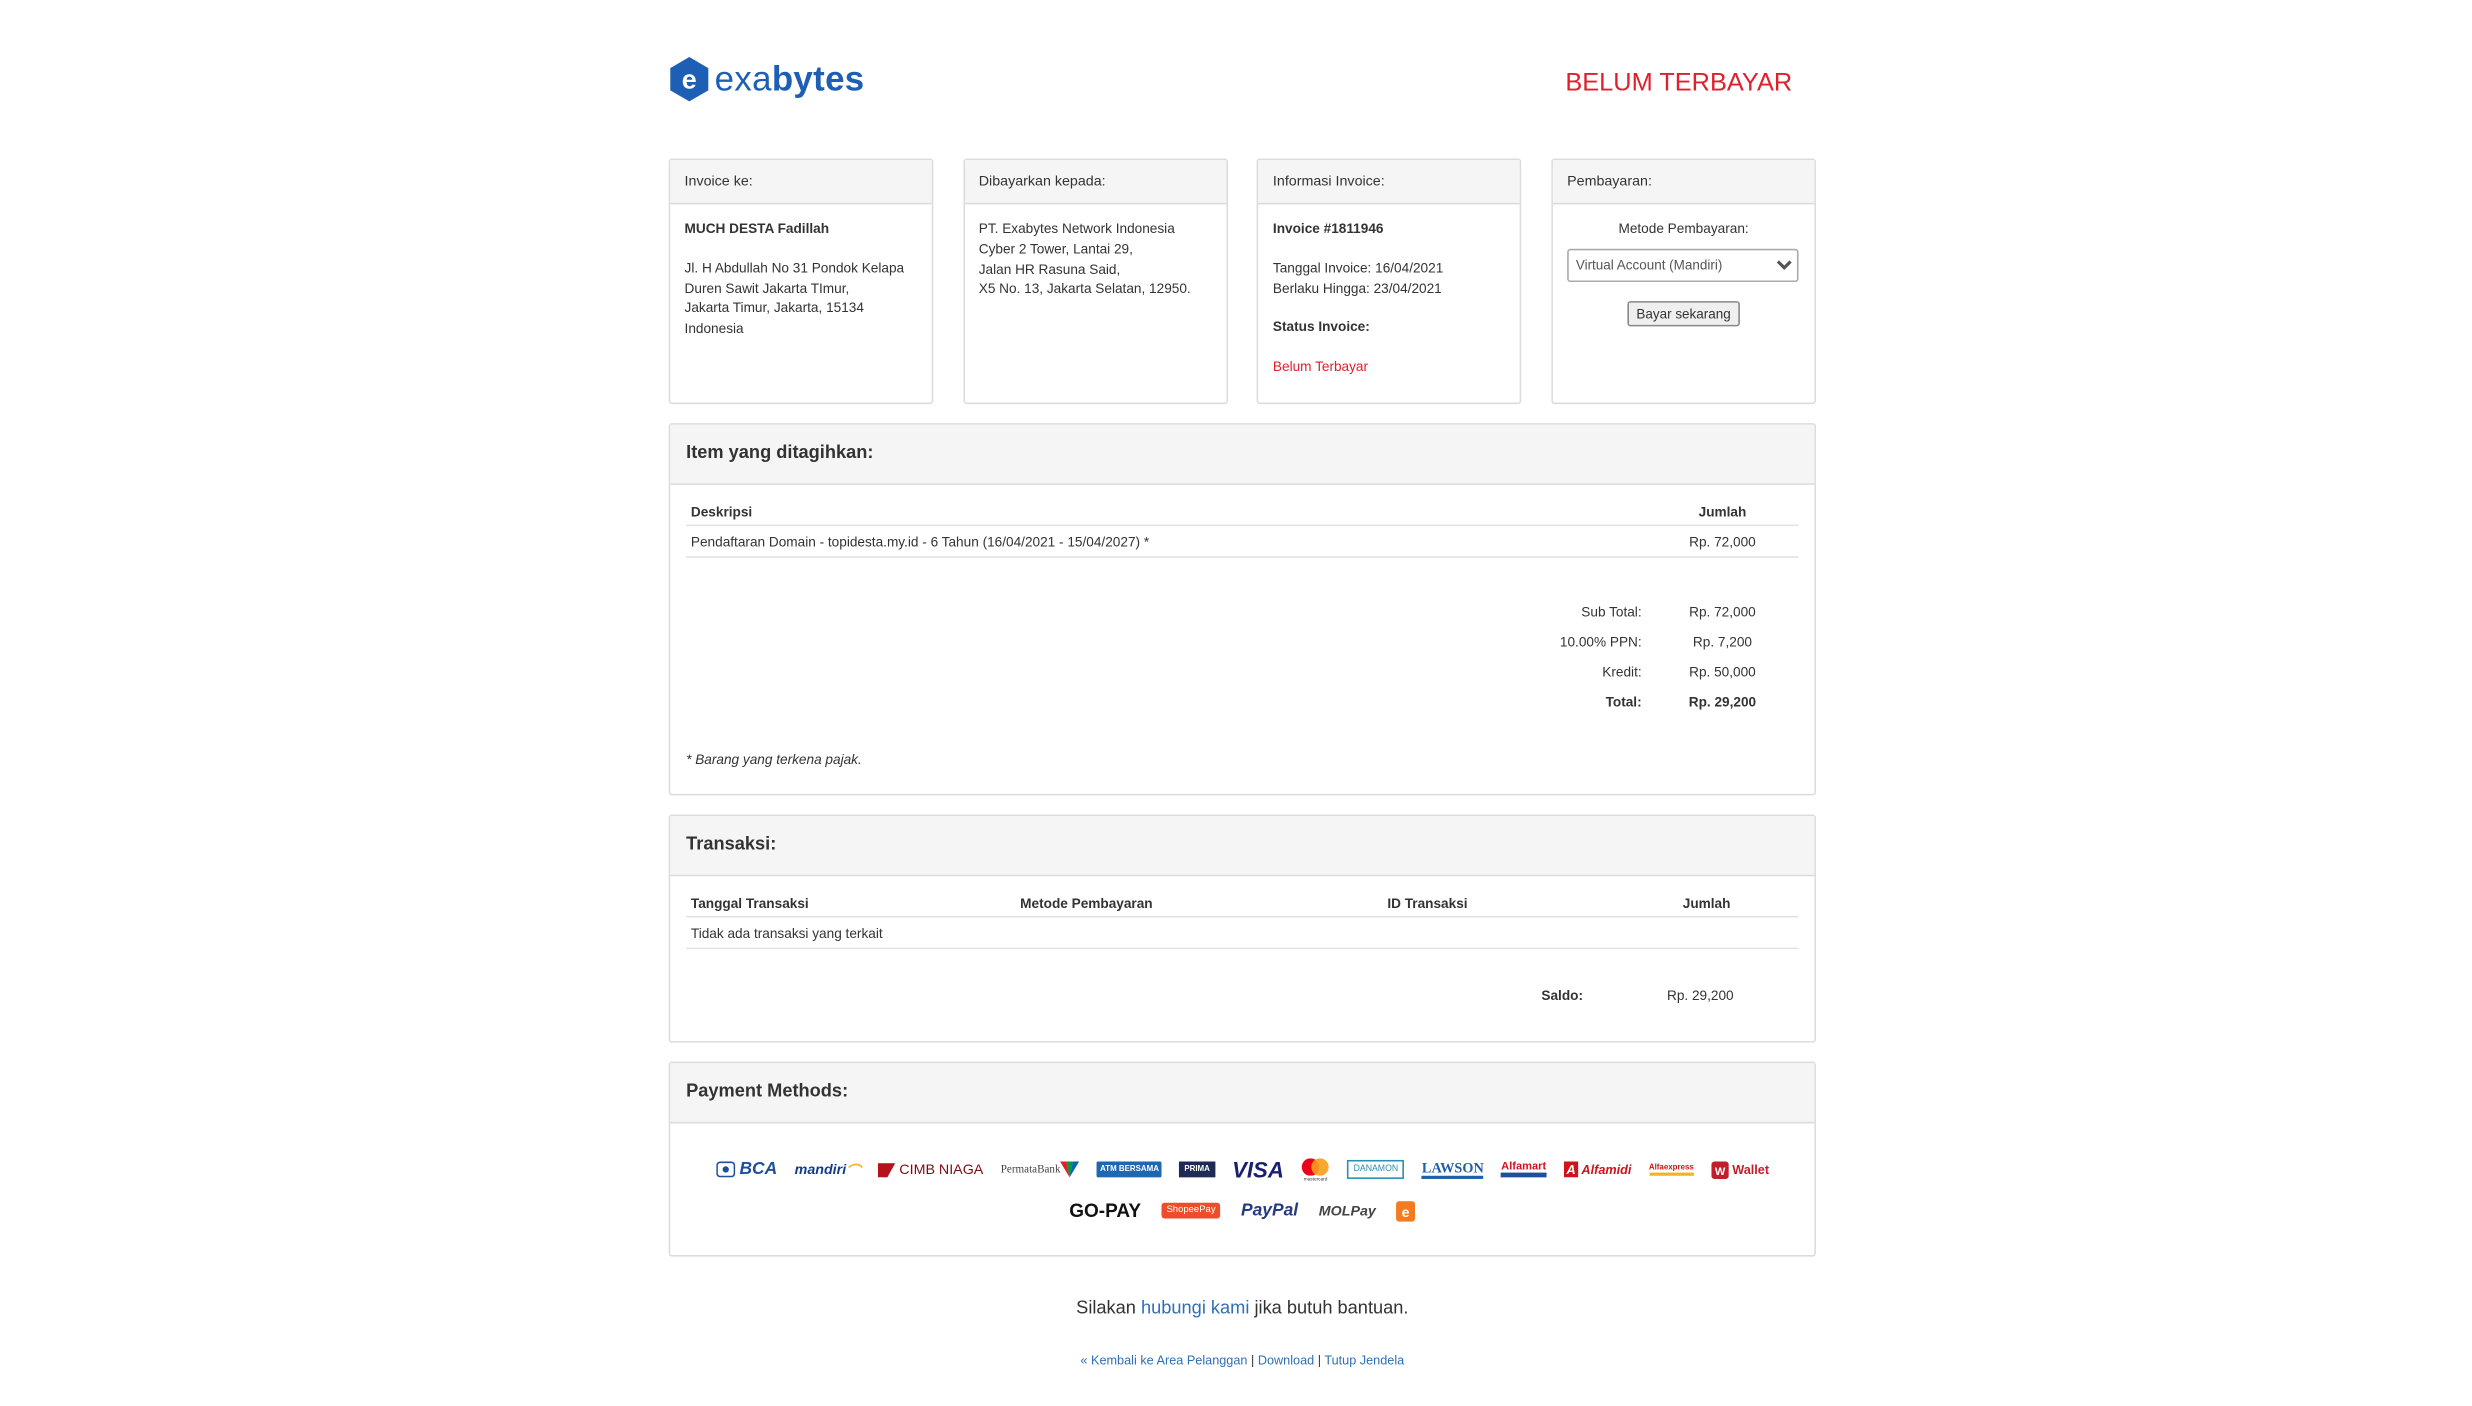 The image size is (2472, 1406). I want to click on invoice-status-label: Status Invoice:, so click(1321, 327).